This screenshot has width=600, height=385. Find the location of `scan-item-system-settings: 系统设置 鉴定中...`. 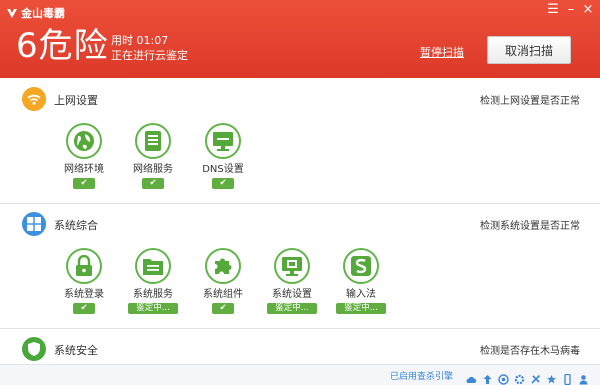

scan-item-system-settings: 系统设置 鉴定中... is located at coordinates (292, 281).